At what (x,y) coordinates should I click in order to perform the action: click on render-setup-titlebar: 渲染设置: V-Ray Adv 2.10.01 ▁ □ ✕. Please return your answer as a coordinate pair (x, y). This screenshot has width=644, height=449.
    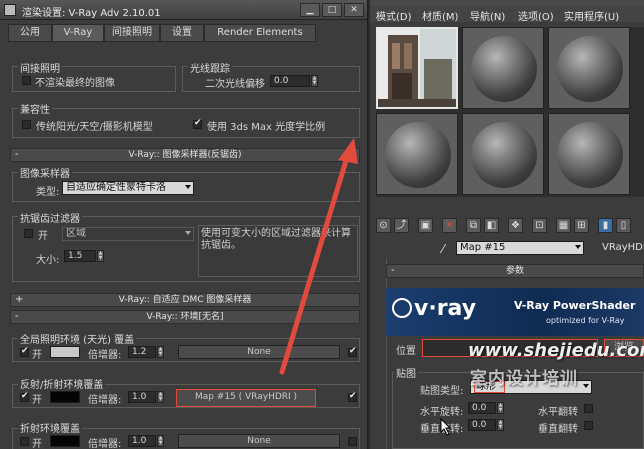
    Looking at the image, I should click on (183, 10).